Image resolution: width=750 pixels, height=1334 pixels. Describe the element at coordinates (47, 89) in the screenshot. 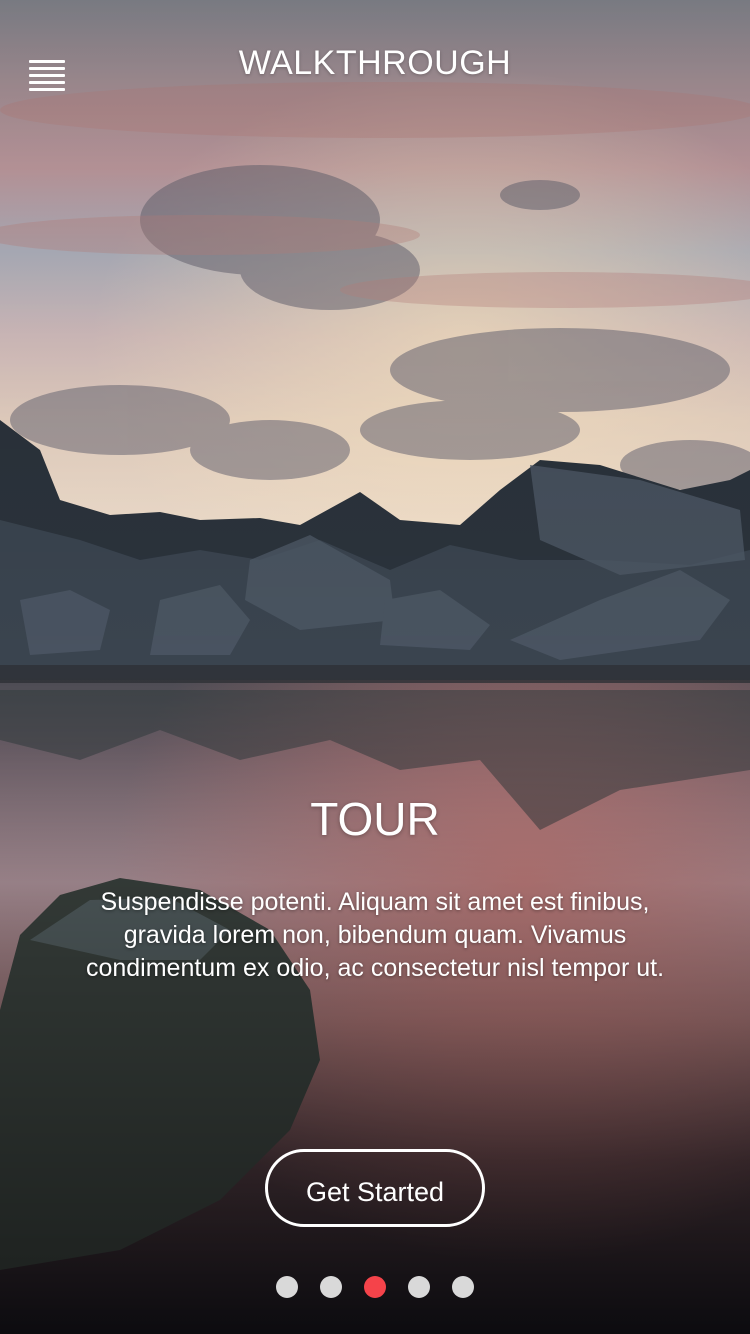

I see `hamburger-menu-icon-line` at that location.